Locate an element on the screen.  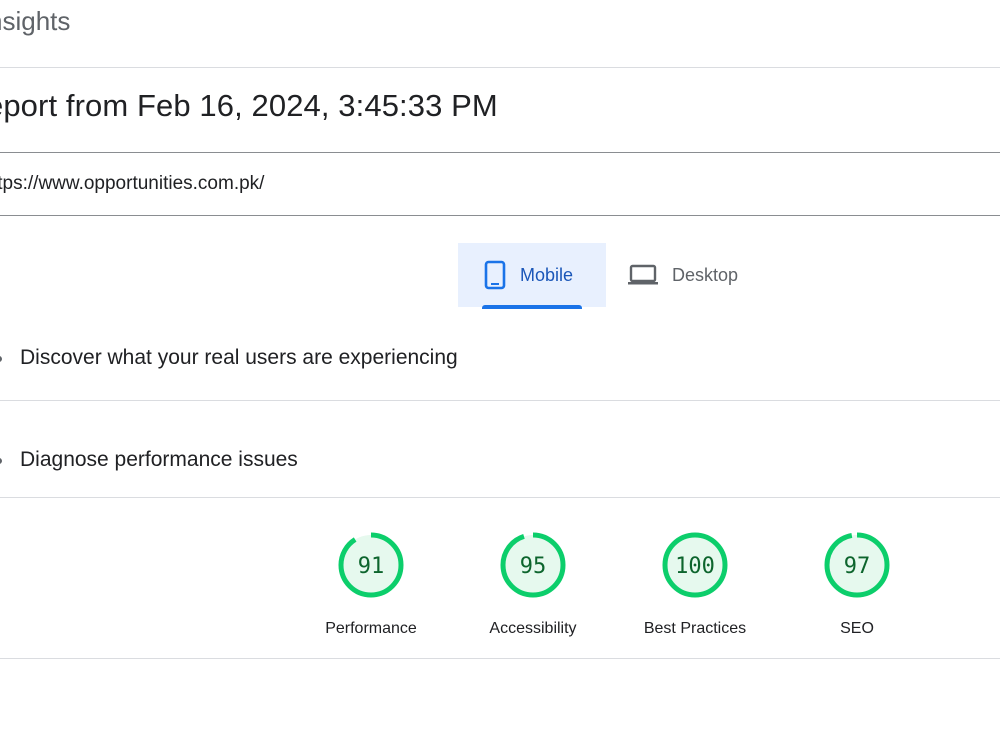
tab-mobile: Mobile is located at coordinates (532, 276).